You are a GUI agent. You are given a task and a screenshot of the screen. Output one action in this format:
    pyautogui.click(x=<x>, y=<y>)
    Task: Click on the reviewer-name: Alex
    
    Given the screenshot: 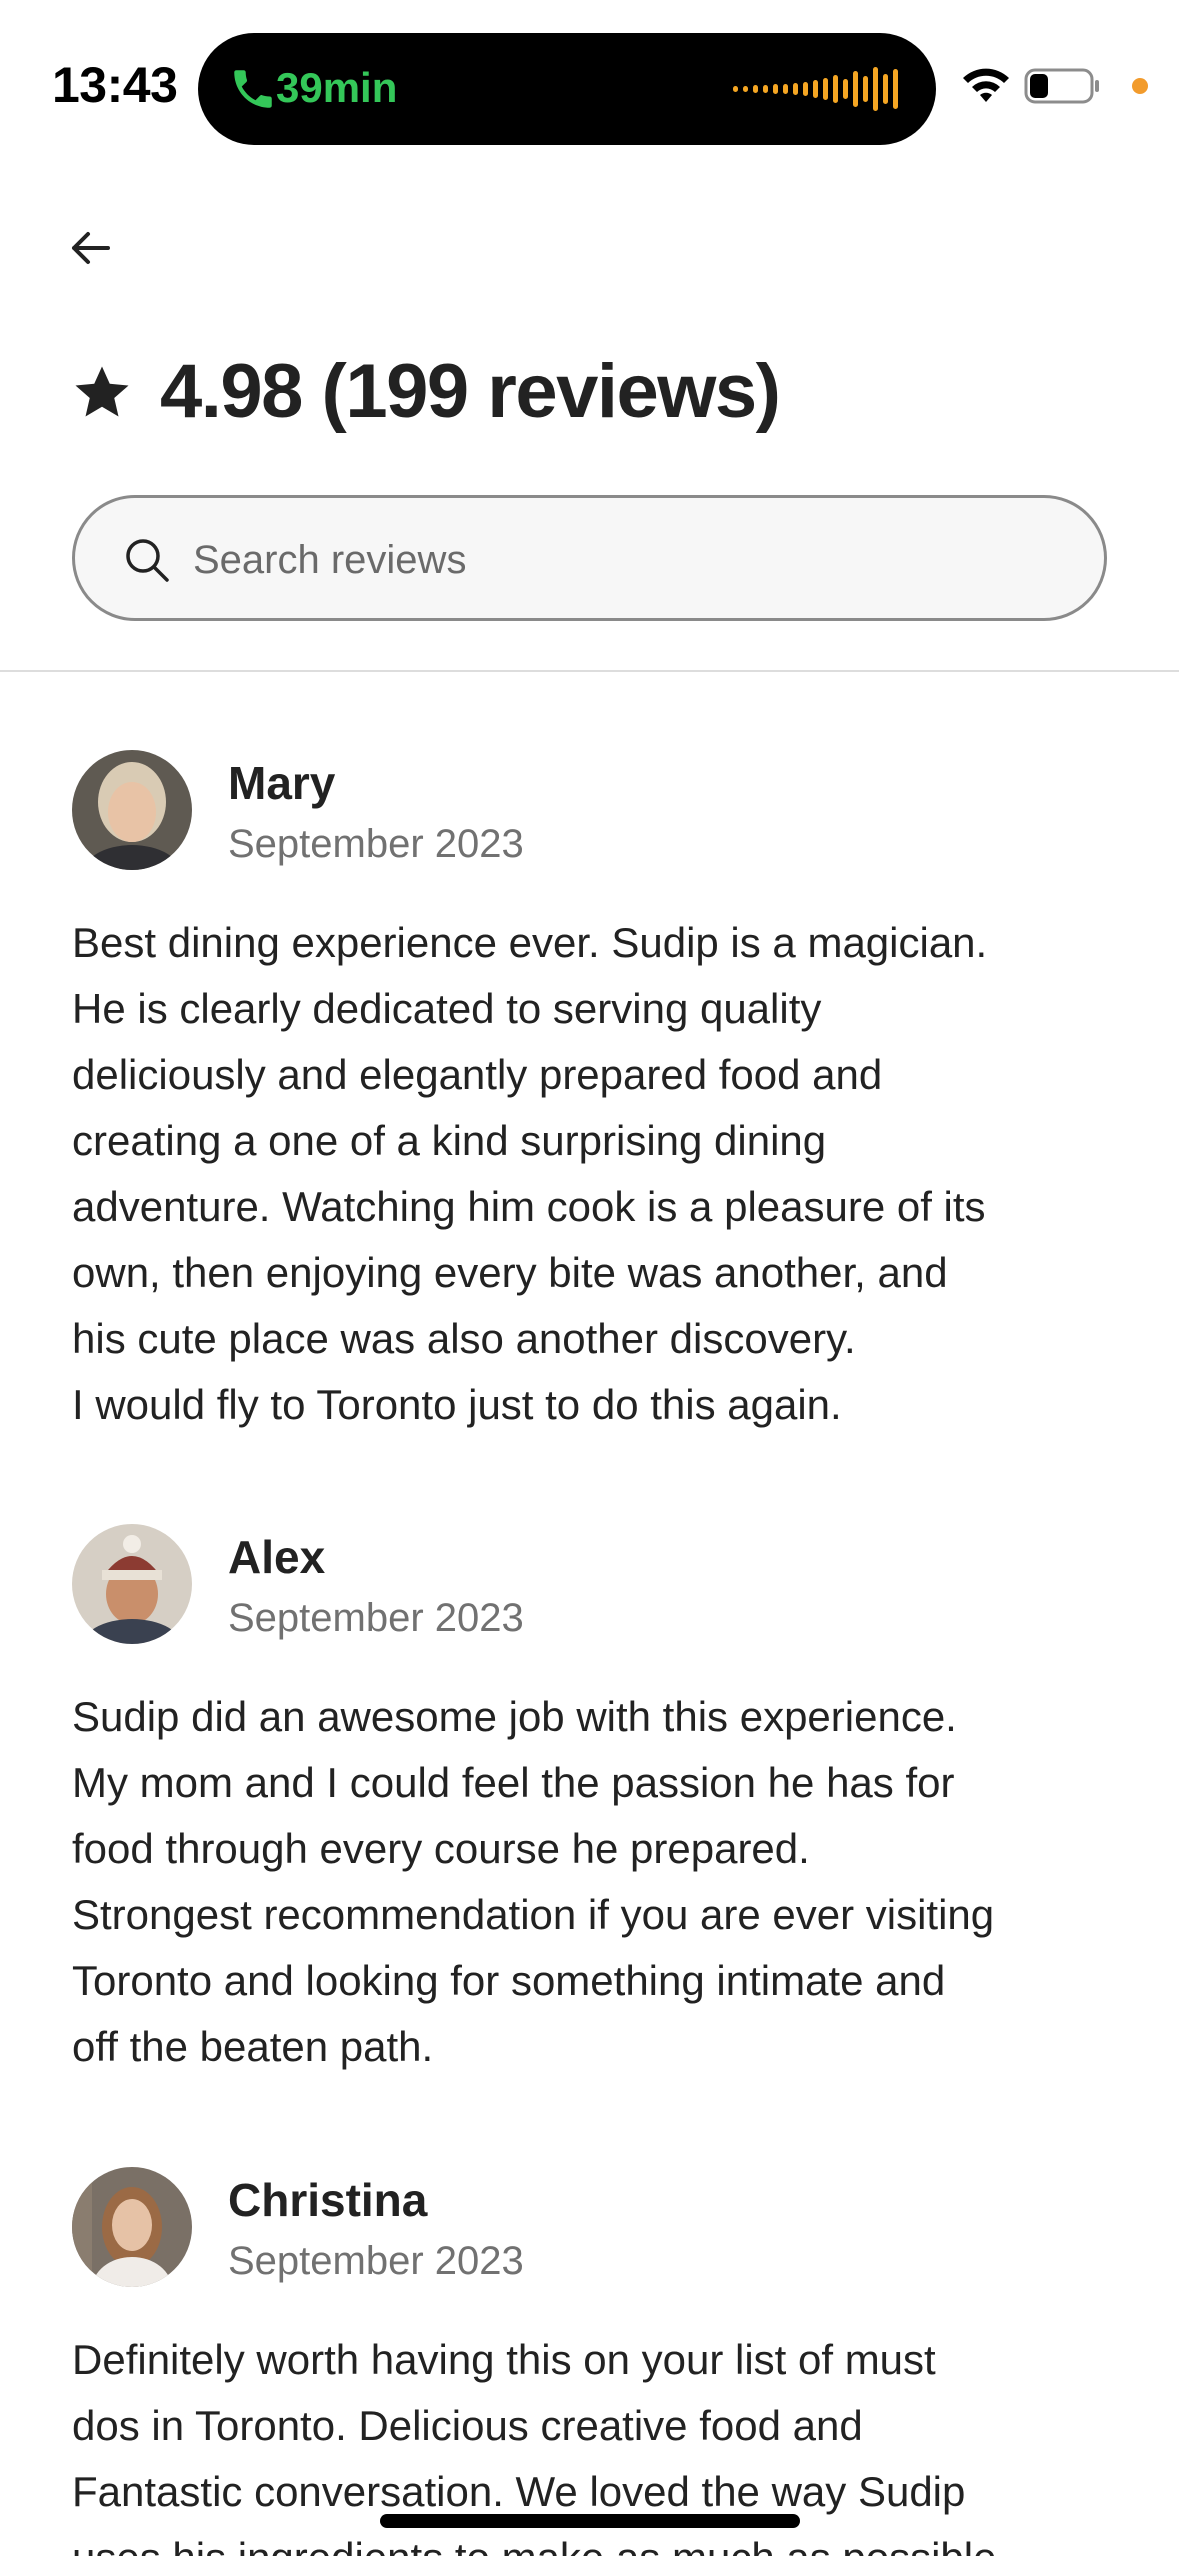 What is the action you would take?
    pyautogui.click(x=277, y=1557)
    